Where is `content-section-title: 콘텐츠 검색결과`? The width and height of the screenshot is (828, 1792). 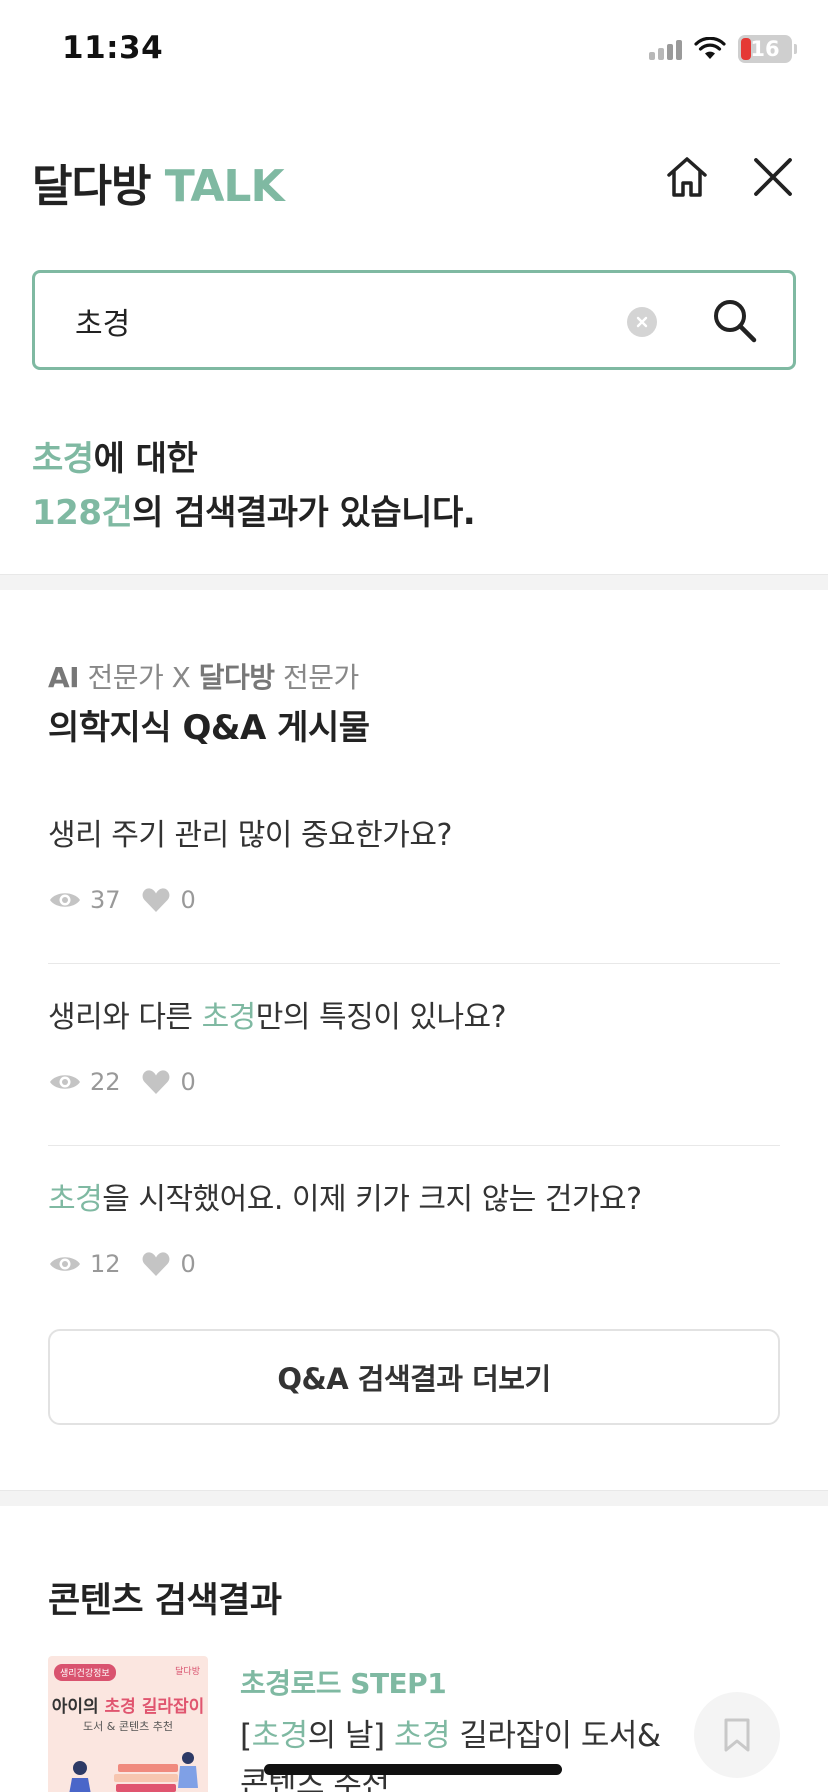
content-section-title: 콘텐츠 검색결과 is located at coordinates (165, 1601).